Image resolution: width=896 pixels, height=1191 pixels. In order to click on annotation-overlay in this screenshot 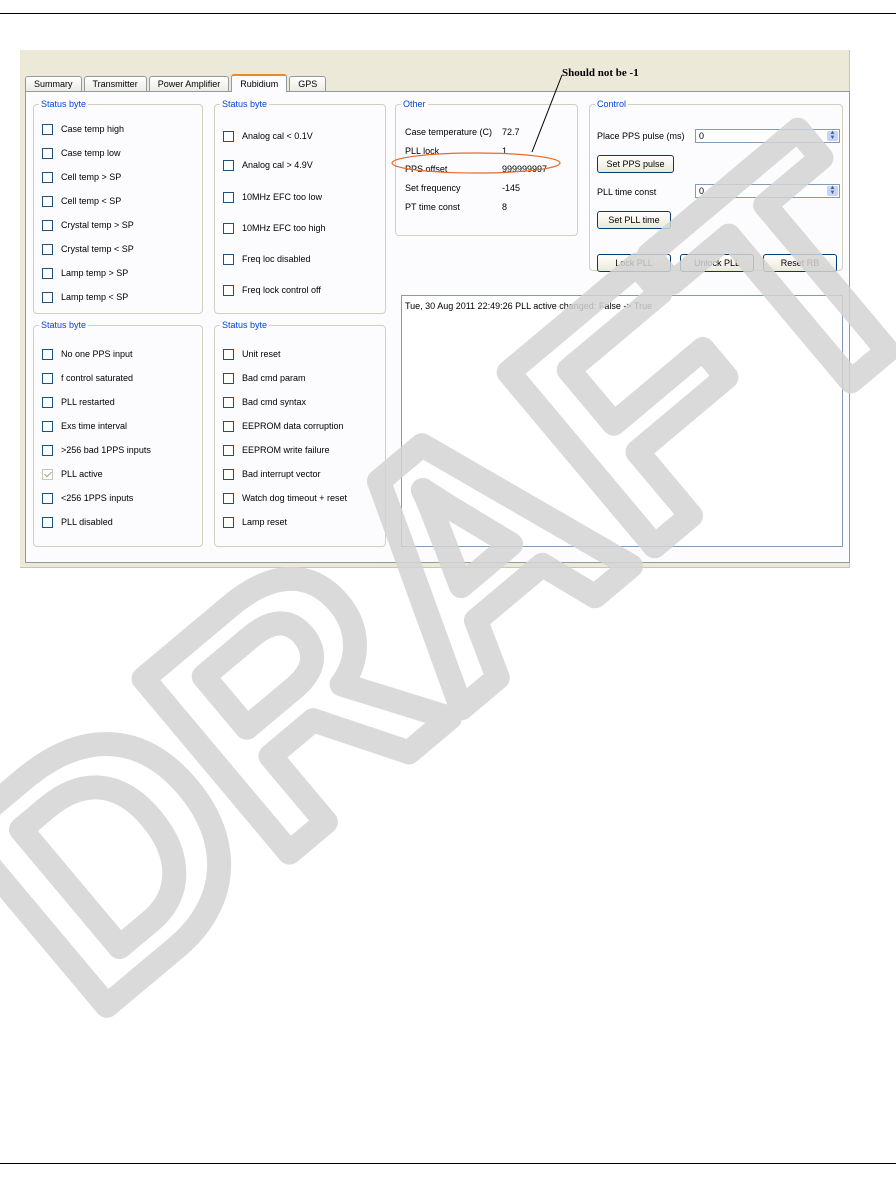, I will do `click(477, 124)`.